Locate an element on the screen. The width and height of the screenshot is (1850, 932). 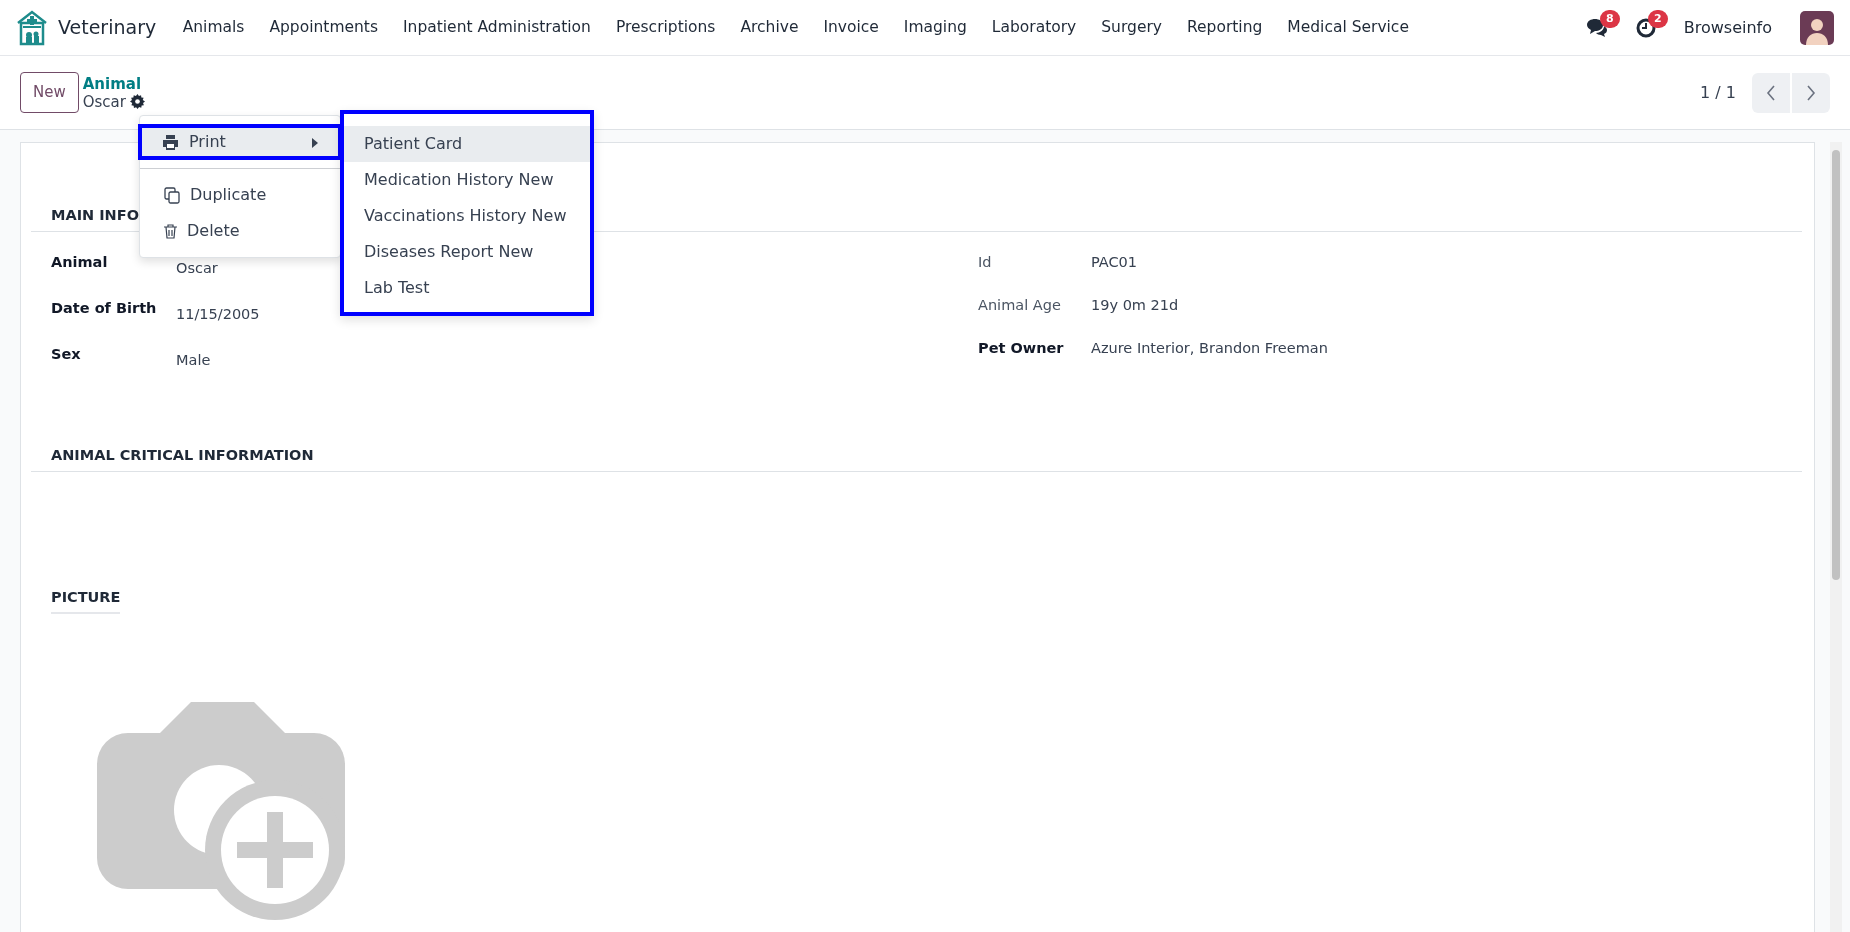
menu-item: Patient Card is located at coordinates (467, 144).